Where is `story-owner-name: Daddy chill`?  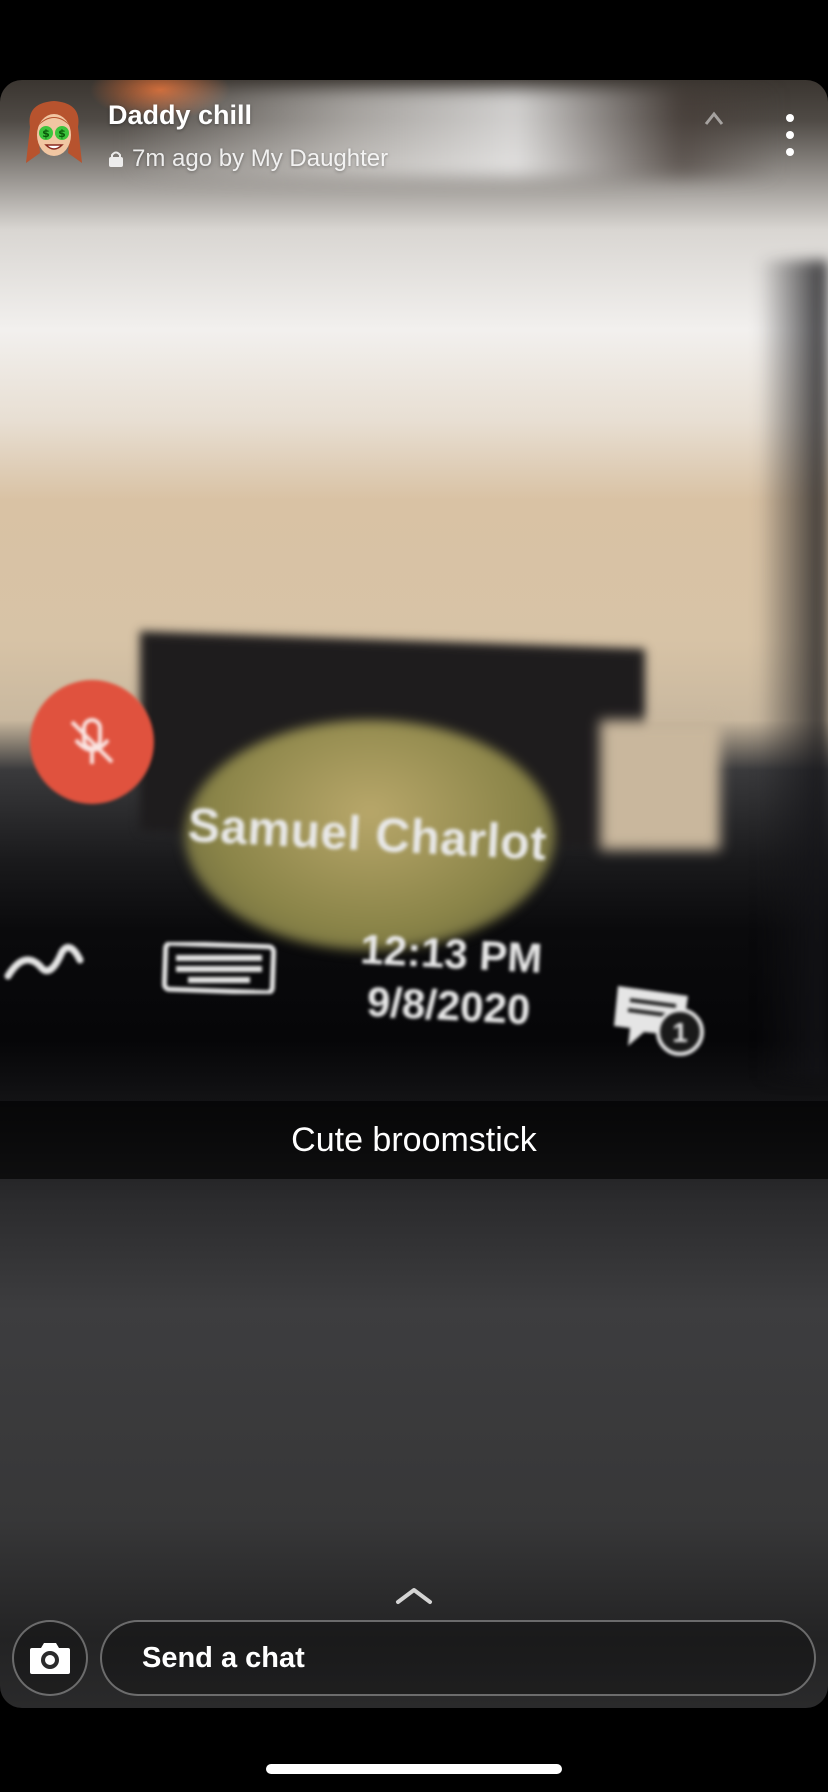
story-owner-name: Daddy chill is located at coordinates (180, 115).